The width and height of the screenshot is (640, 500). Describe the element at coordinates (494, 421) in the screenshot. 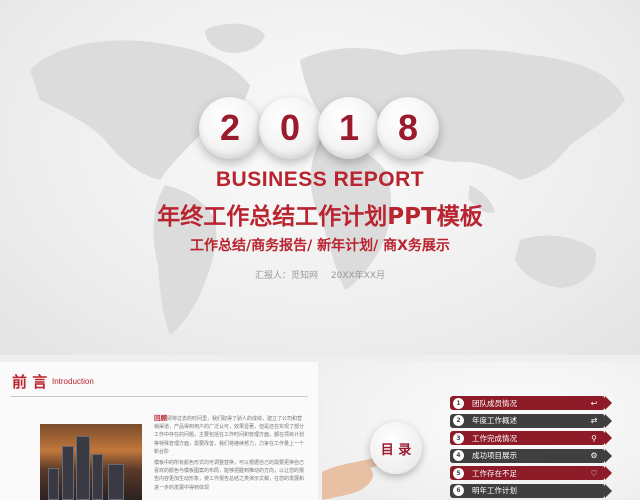

I see `toc-item-label: 年度工作概述` at that location.